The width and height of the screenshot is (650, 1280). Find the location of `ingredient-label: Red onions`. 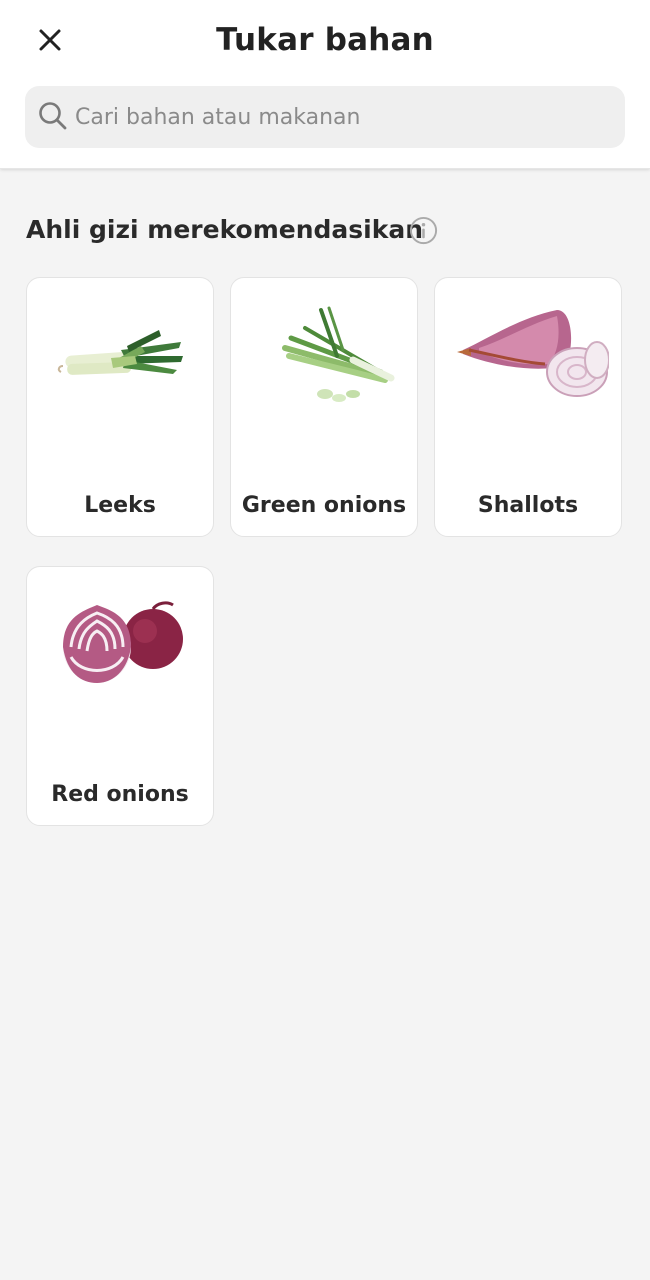

ingredient-label: Red onions is located at coordinates (120, 794).